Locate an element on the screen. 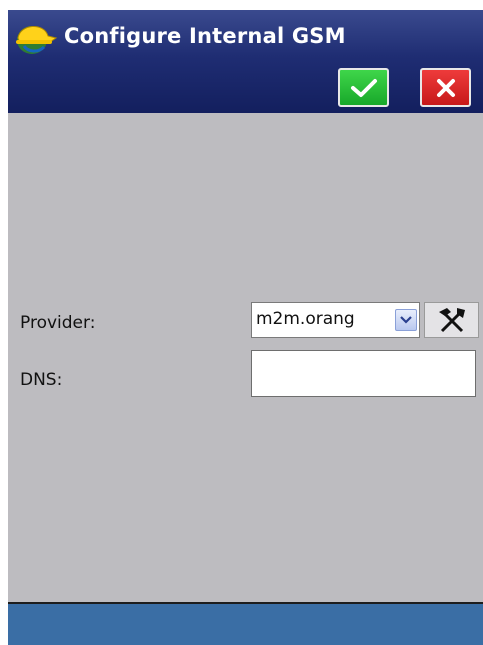 The width and height of the screenshot is (483, 645). dns-input is located at coordinates (363, 373).